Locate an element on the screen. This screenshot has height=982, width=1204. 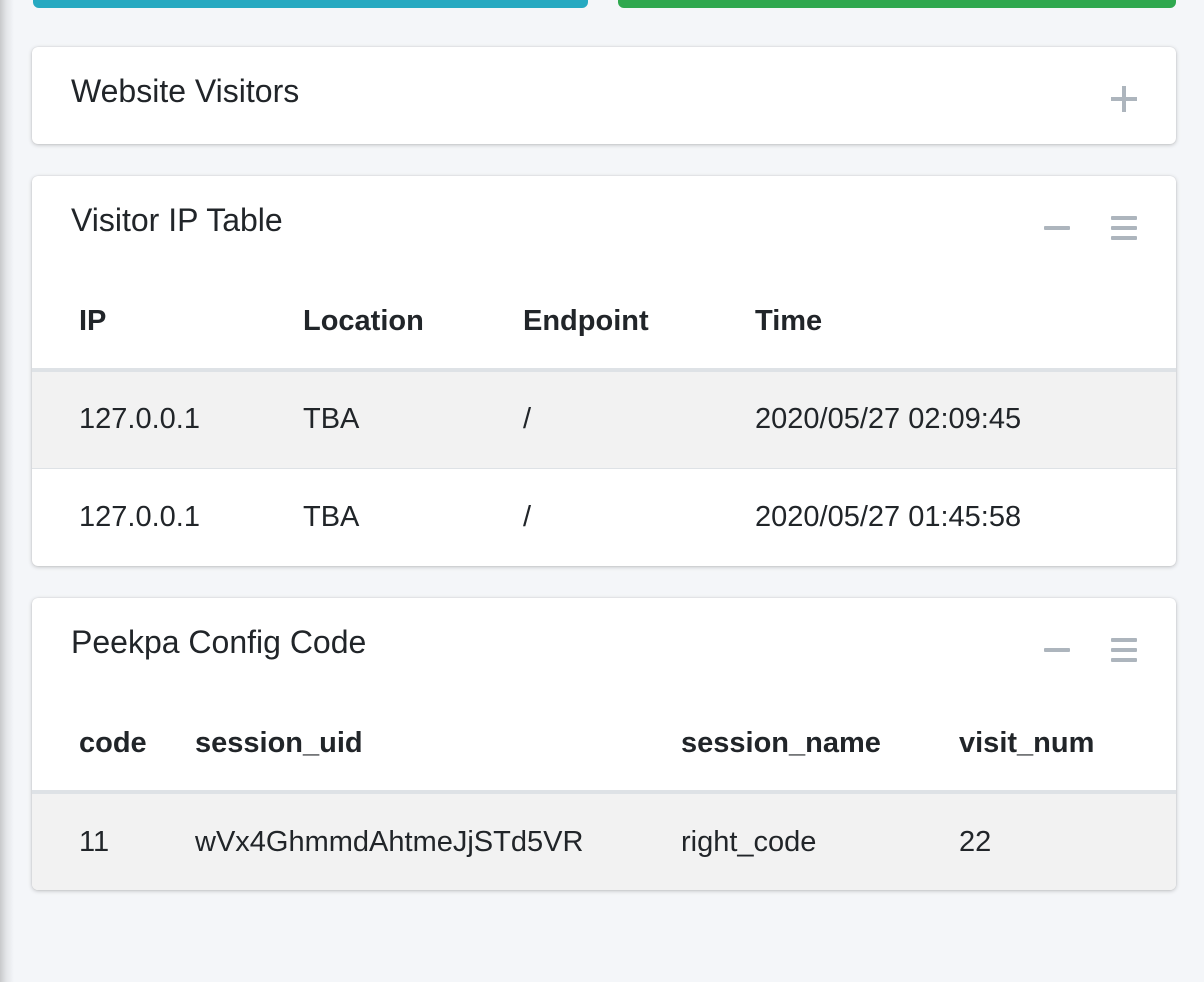
column-header-location: Location is located at coordinates (366, 323).